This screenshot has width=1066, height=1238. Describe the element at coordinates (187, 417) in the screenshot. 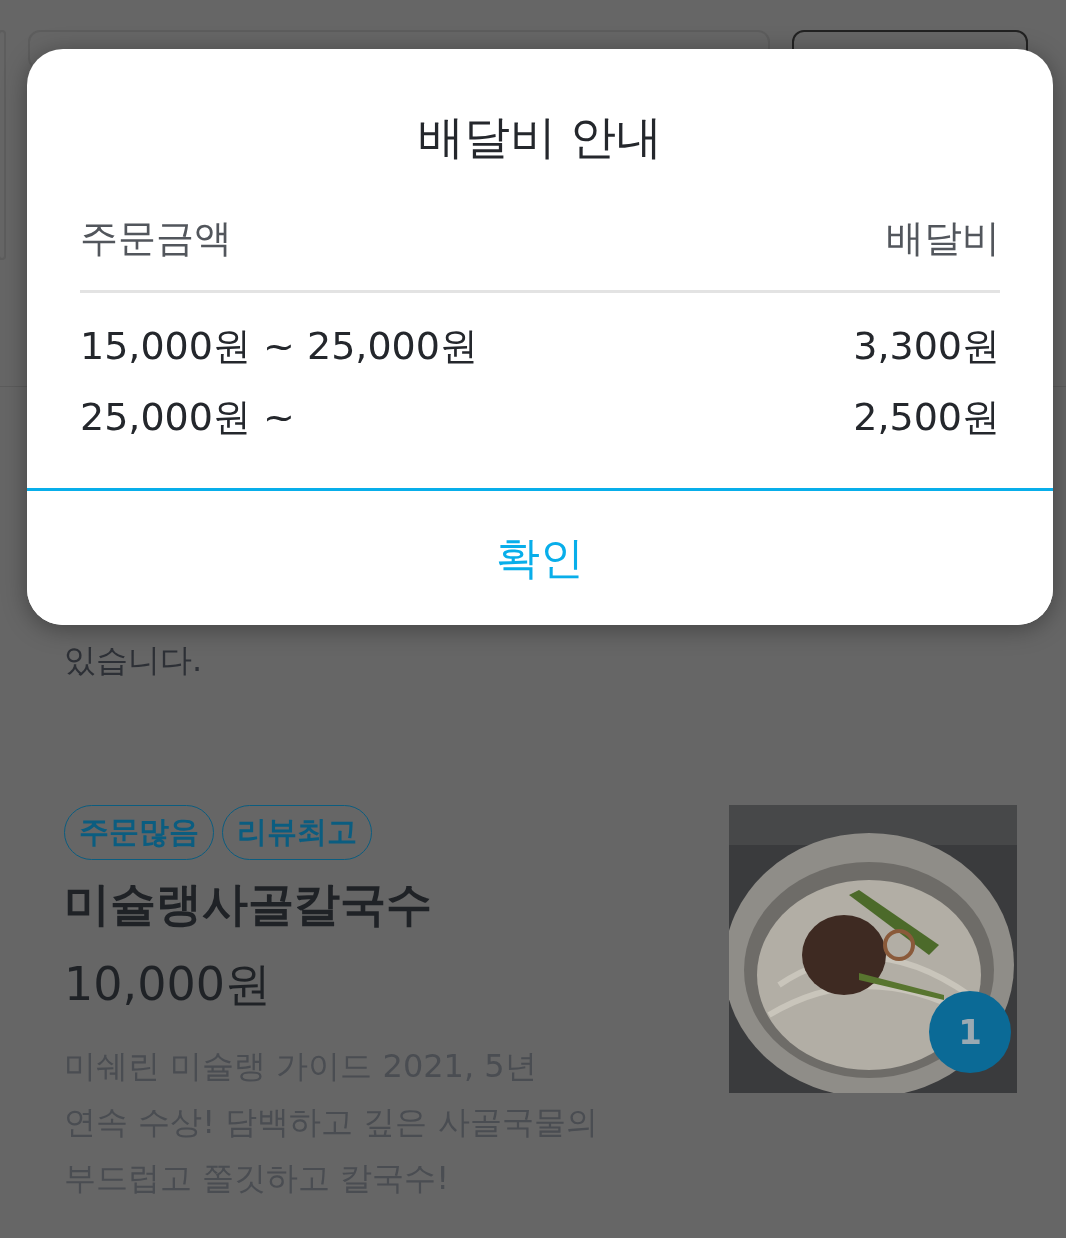

I see `table-cell-text: 25,000원 ~` at that location.